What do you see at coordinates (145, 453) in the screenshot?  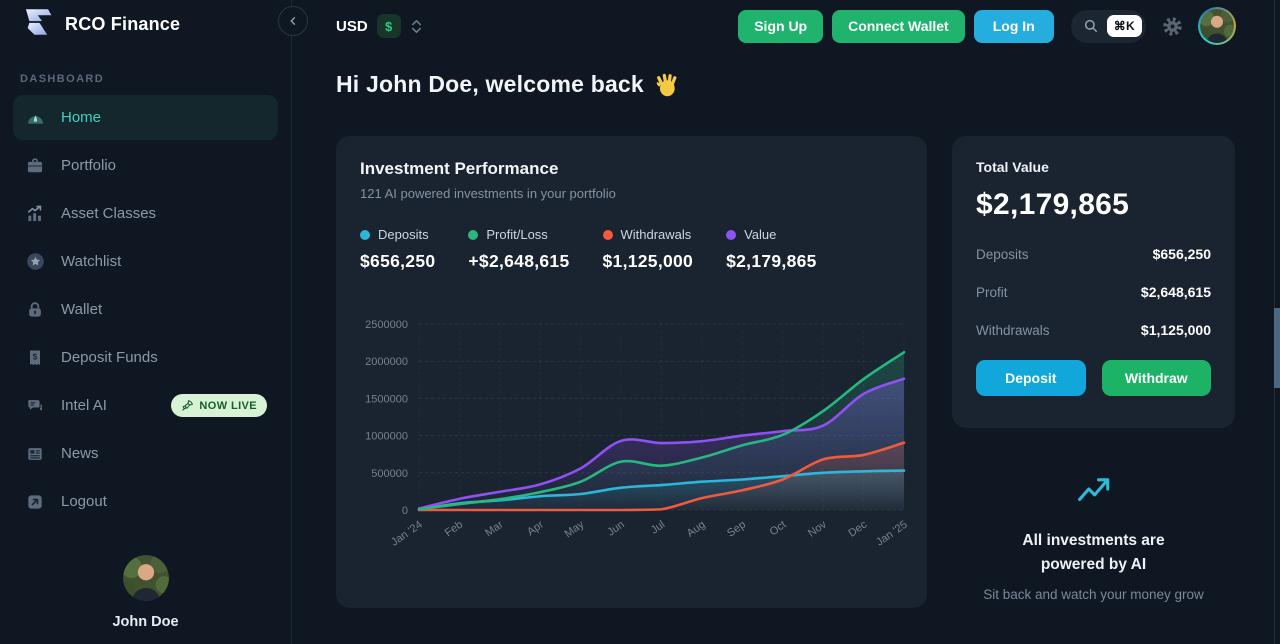 I see `sidebar-item-news: News` at bounding box center [145, 453].